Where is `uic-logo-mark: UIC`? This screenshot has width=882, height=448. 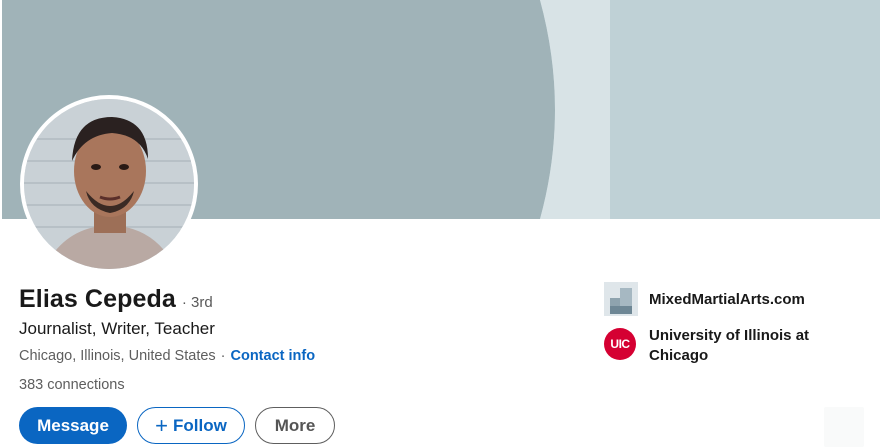 uic-logo-mark: UIC is located at coordinates (620, 344).